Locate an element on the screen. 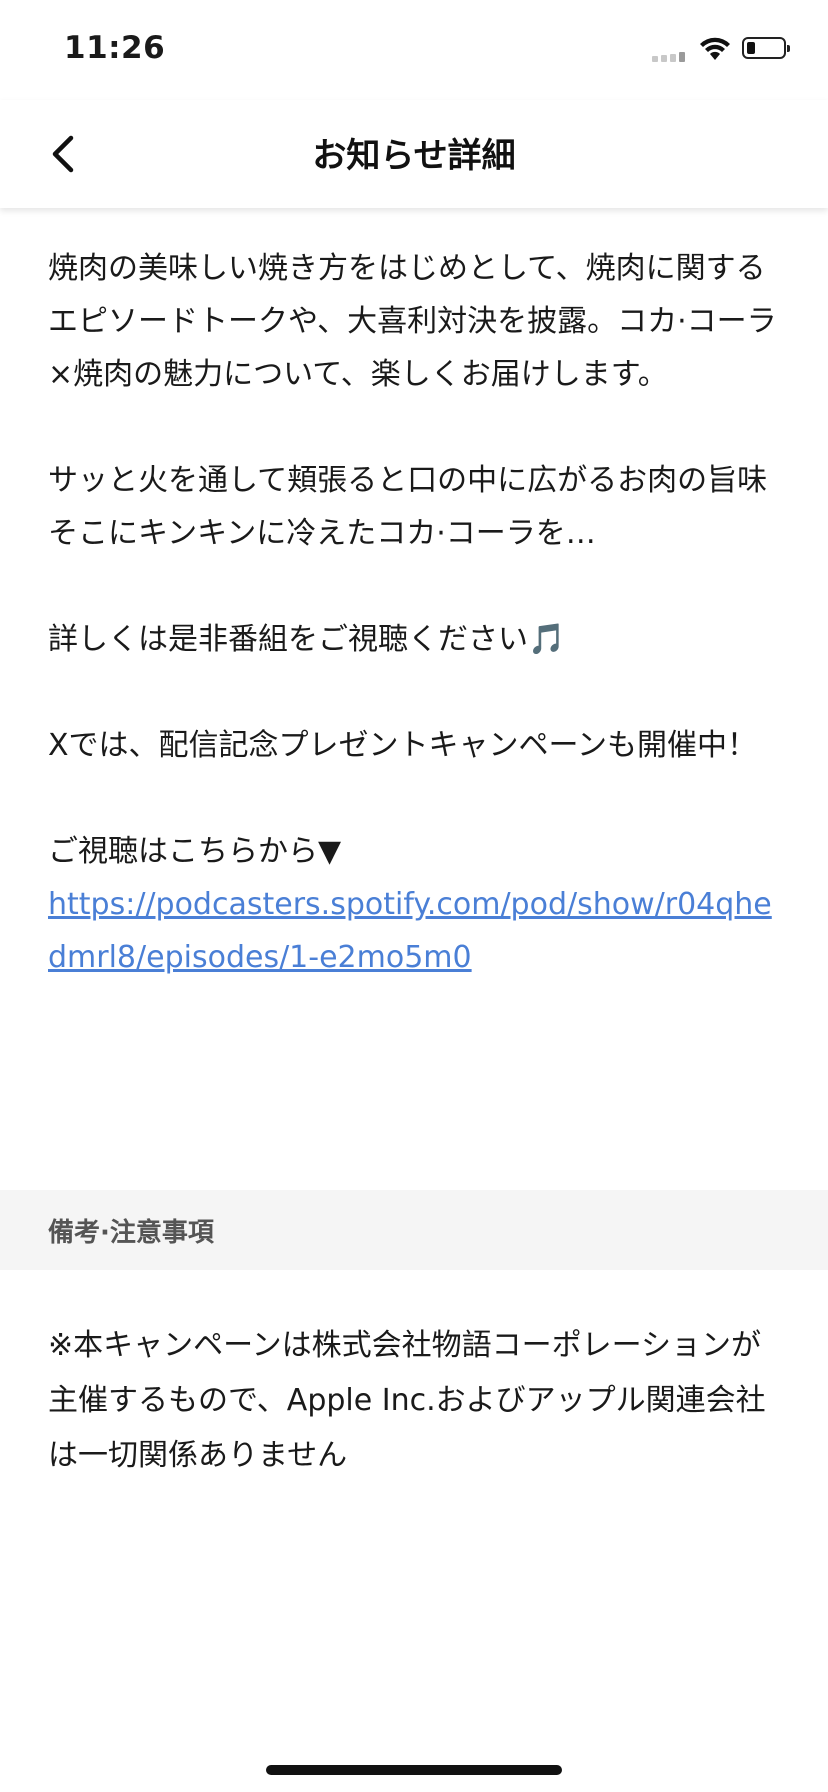  notes-header-label: 備考·注意事項 is located at coordinates (131, 1233).